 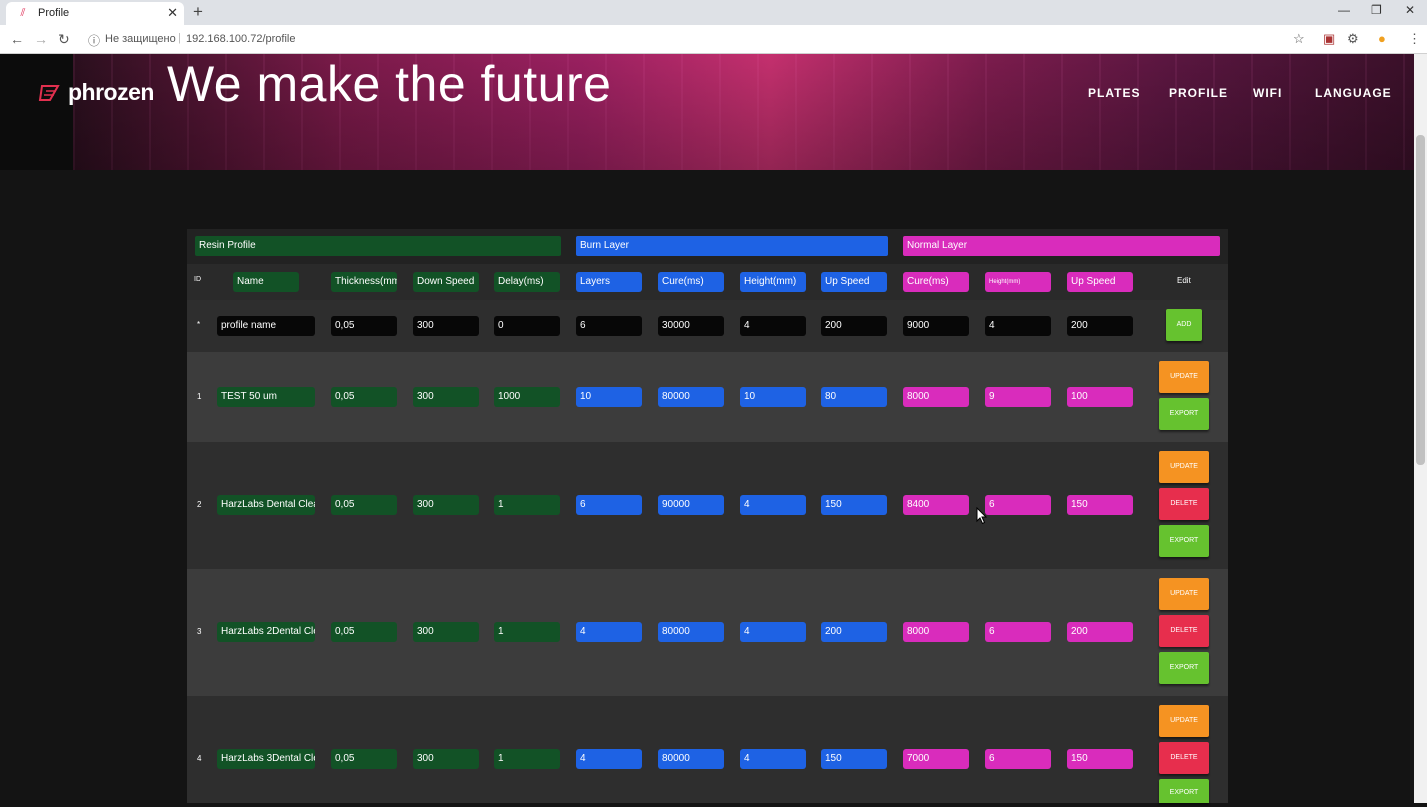 What do you see at coordinates (266, 759) in the screenshot?
I see `name-input: HarzLabs 3Dental Clea` at bounding box center [266, 759].